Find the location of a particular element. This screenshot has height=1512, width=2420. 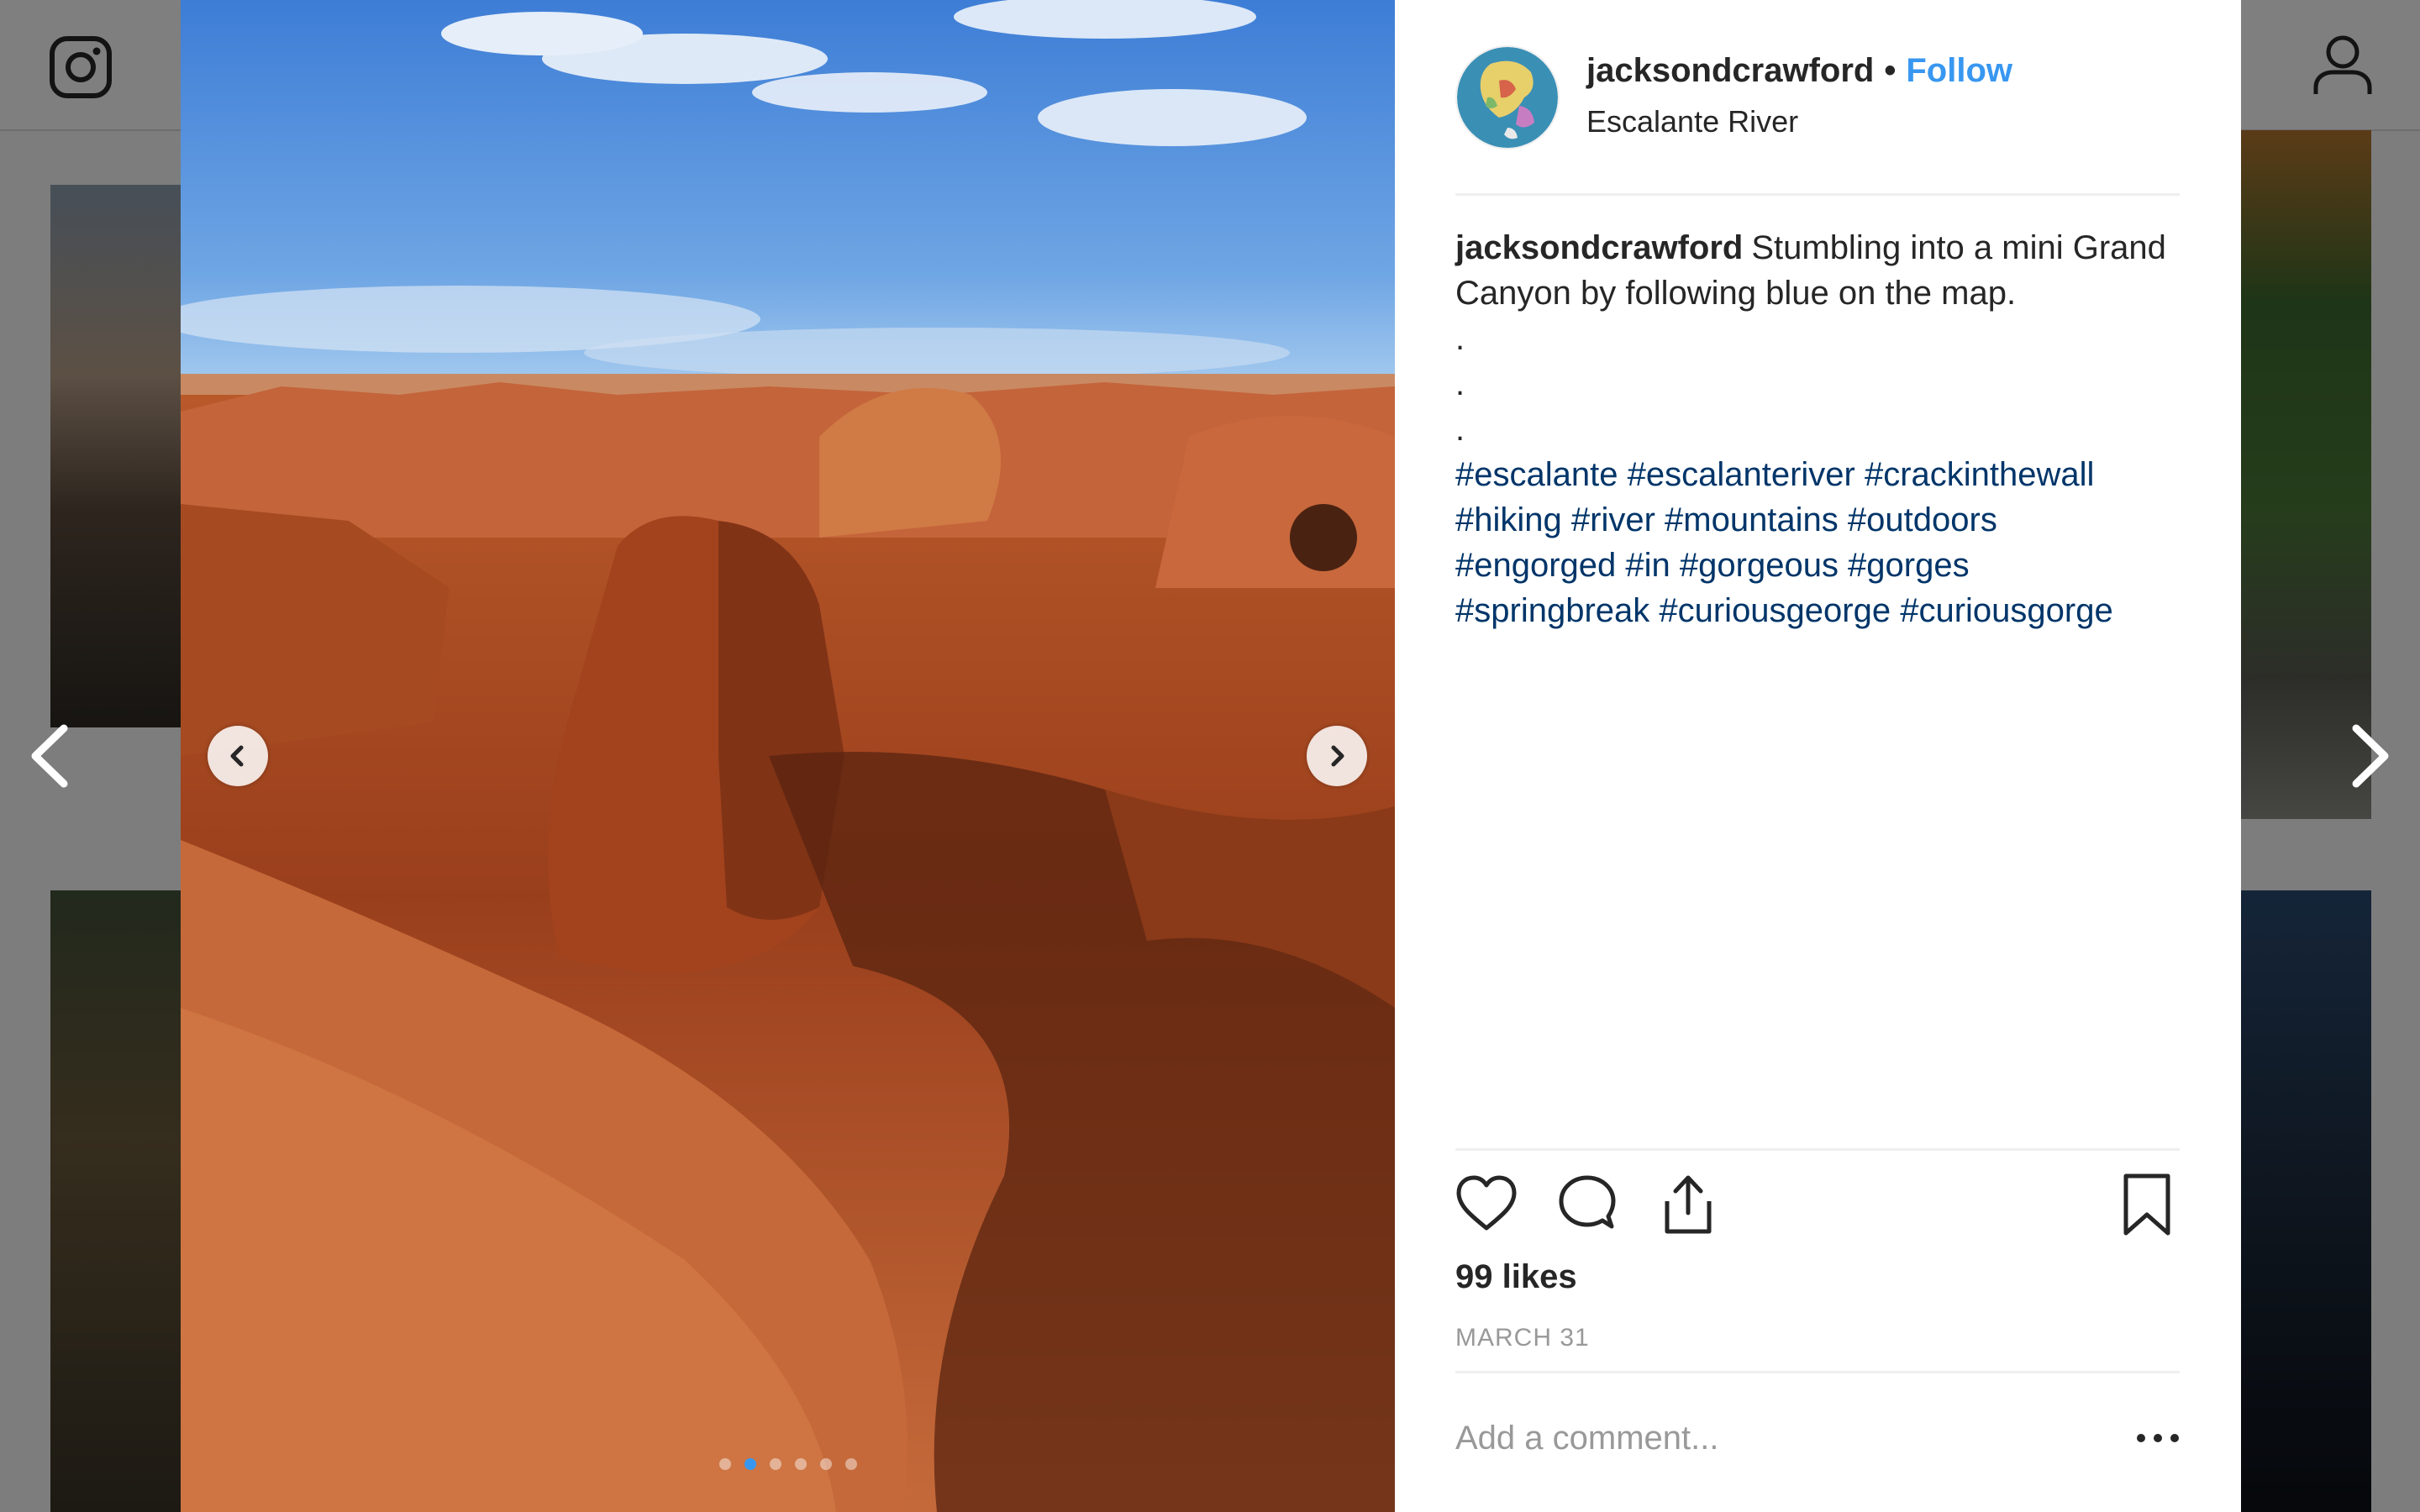

username-row: jacksondcrawford • Follow is located at coordinates (1799, 71).